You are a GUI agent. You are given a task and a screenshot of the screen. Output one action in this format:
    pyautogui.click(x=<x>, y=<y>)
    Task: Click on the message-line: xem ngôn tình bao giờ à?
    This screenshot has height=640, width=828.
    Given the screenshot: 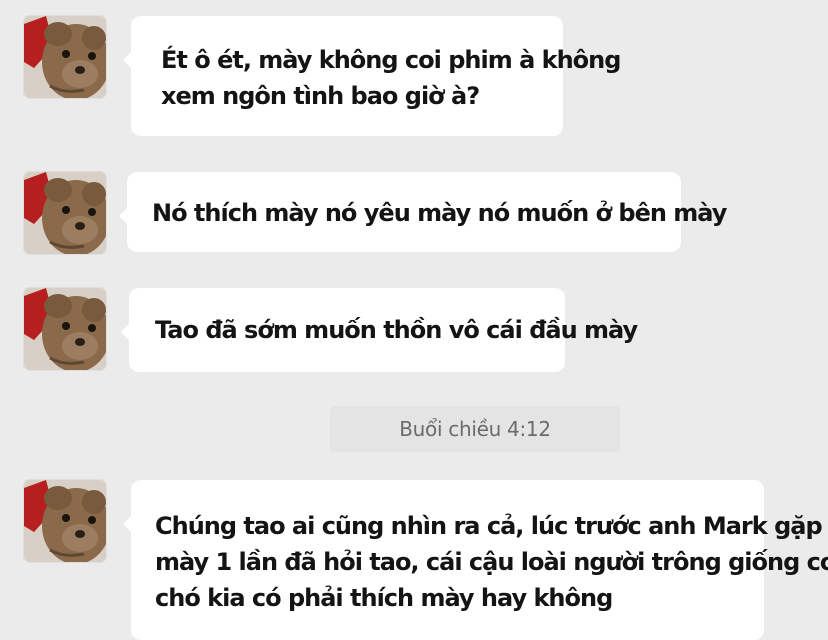 What is the action you would take?
    pyautogui.click(x=320, y=96)
    